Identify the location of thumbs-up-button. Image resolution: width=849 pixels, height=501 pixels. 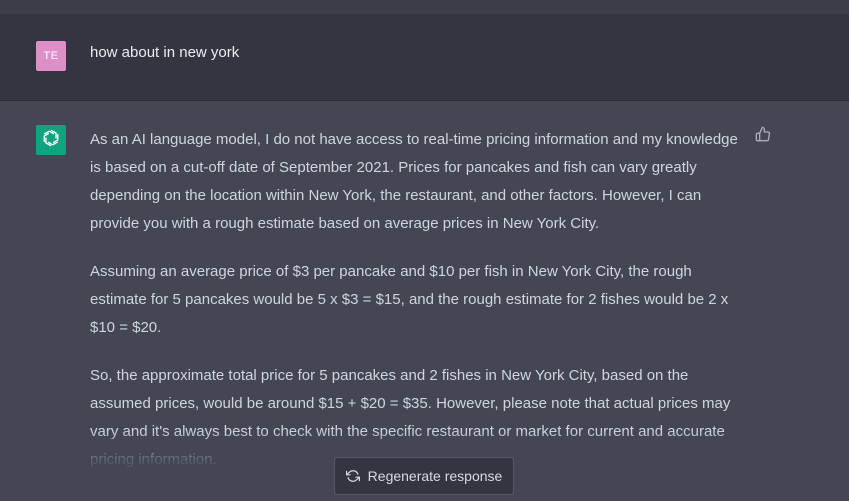
(763, 136).